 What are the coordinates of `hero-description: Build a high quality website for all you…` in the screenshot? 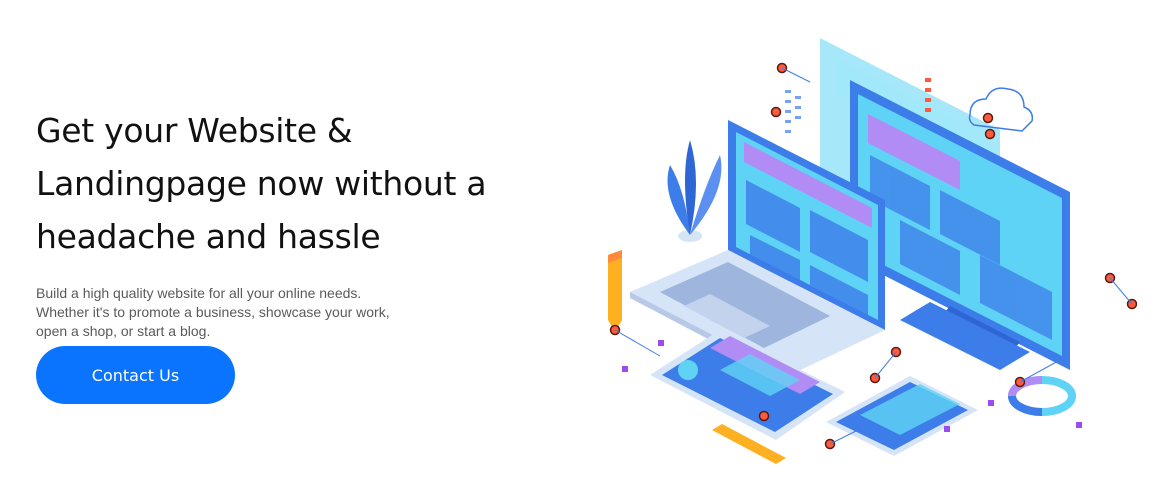 It's located at (296, 312).